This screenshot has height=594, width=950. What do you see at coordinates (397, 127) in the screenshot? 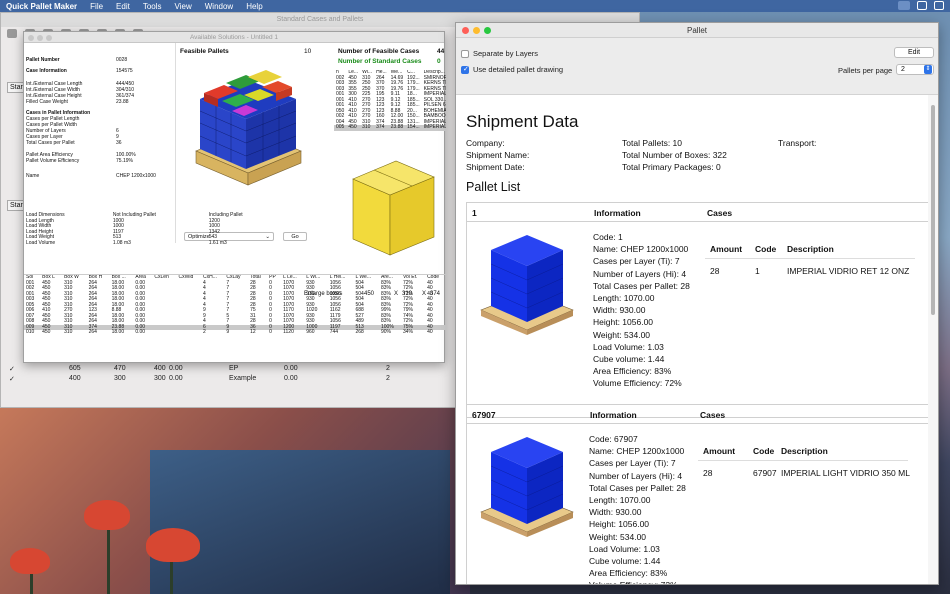
I see `table-cell: 23.88` at bounding box center [397, 127].